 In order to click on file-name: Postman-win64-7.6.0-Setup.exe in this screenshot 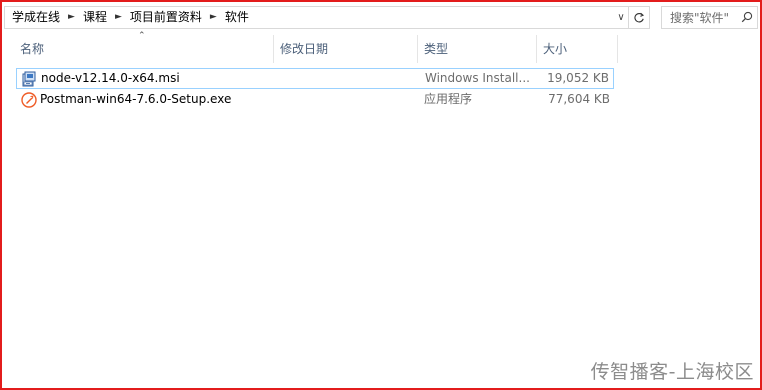, I will do `click(135, 99)`.